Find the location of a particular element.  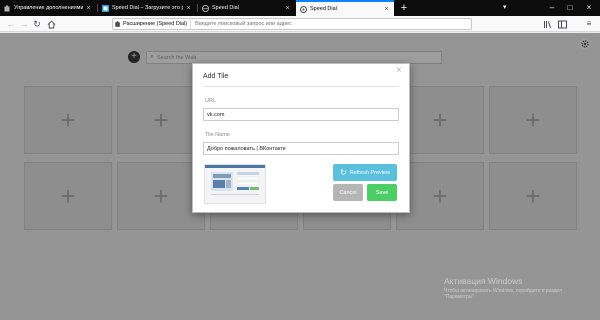

tab-addons-manager: Управление дополнениями × is located at coordinates (48, 8).